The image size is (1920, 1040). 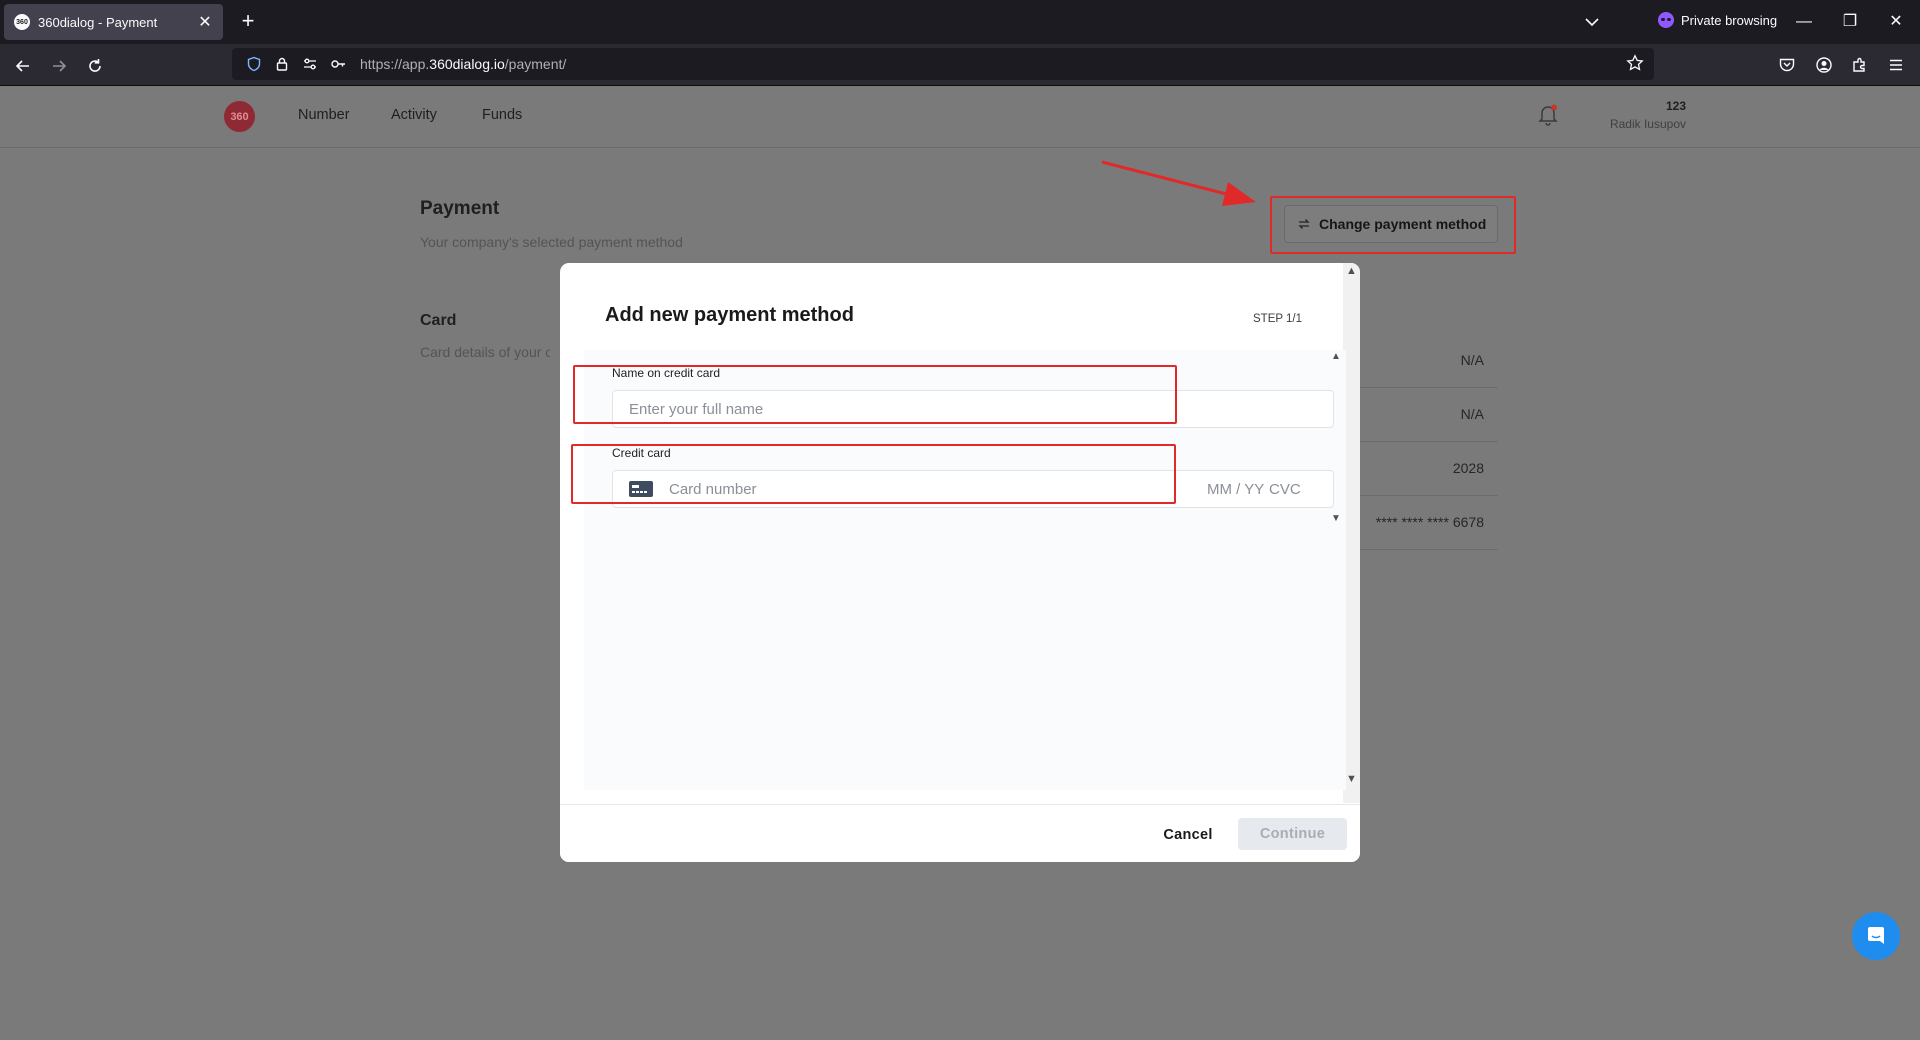 I want to click on user-name: Radik Iusupov, so click(x=1647, y=124).